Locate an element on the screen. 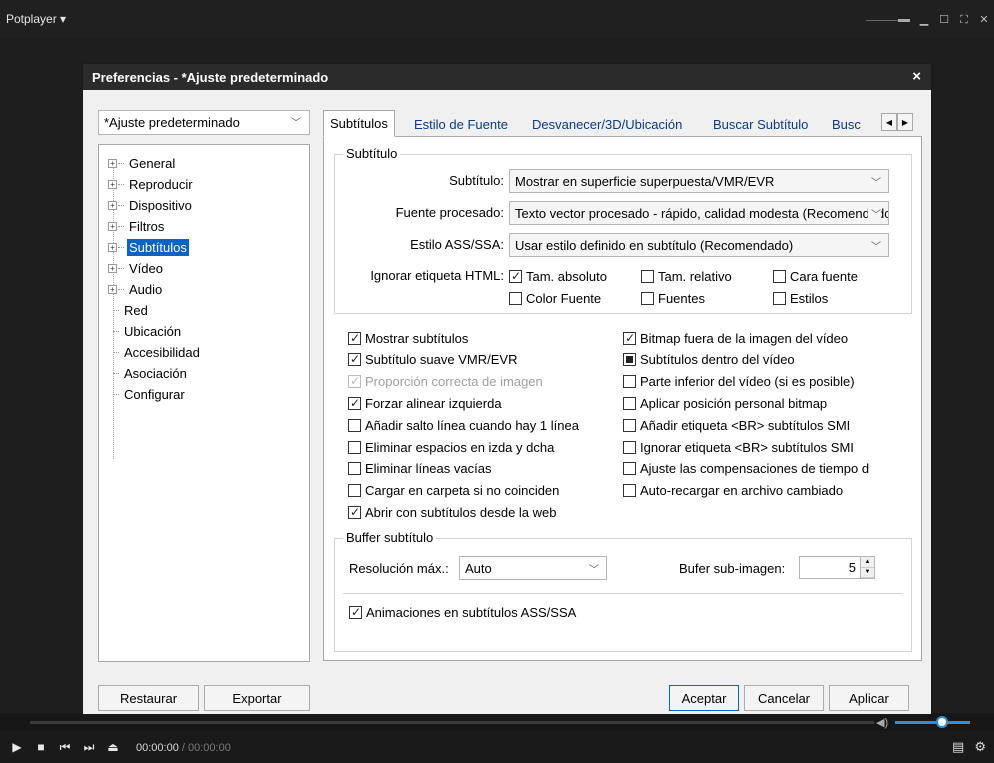 The width and height of the screenshot is (994, 763). option-checkbox-subtitulo-suave-vmr-evr: Subtítulo suave VMR/EVR is located at coordinates (432, 360).